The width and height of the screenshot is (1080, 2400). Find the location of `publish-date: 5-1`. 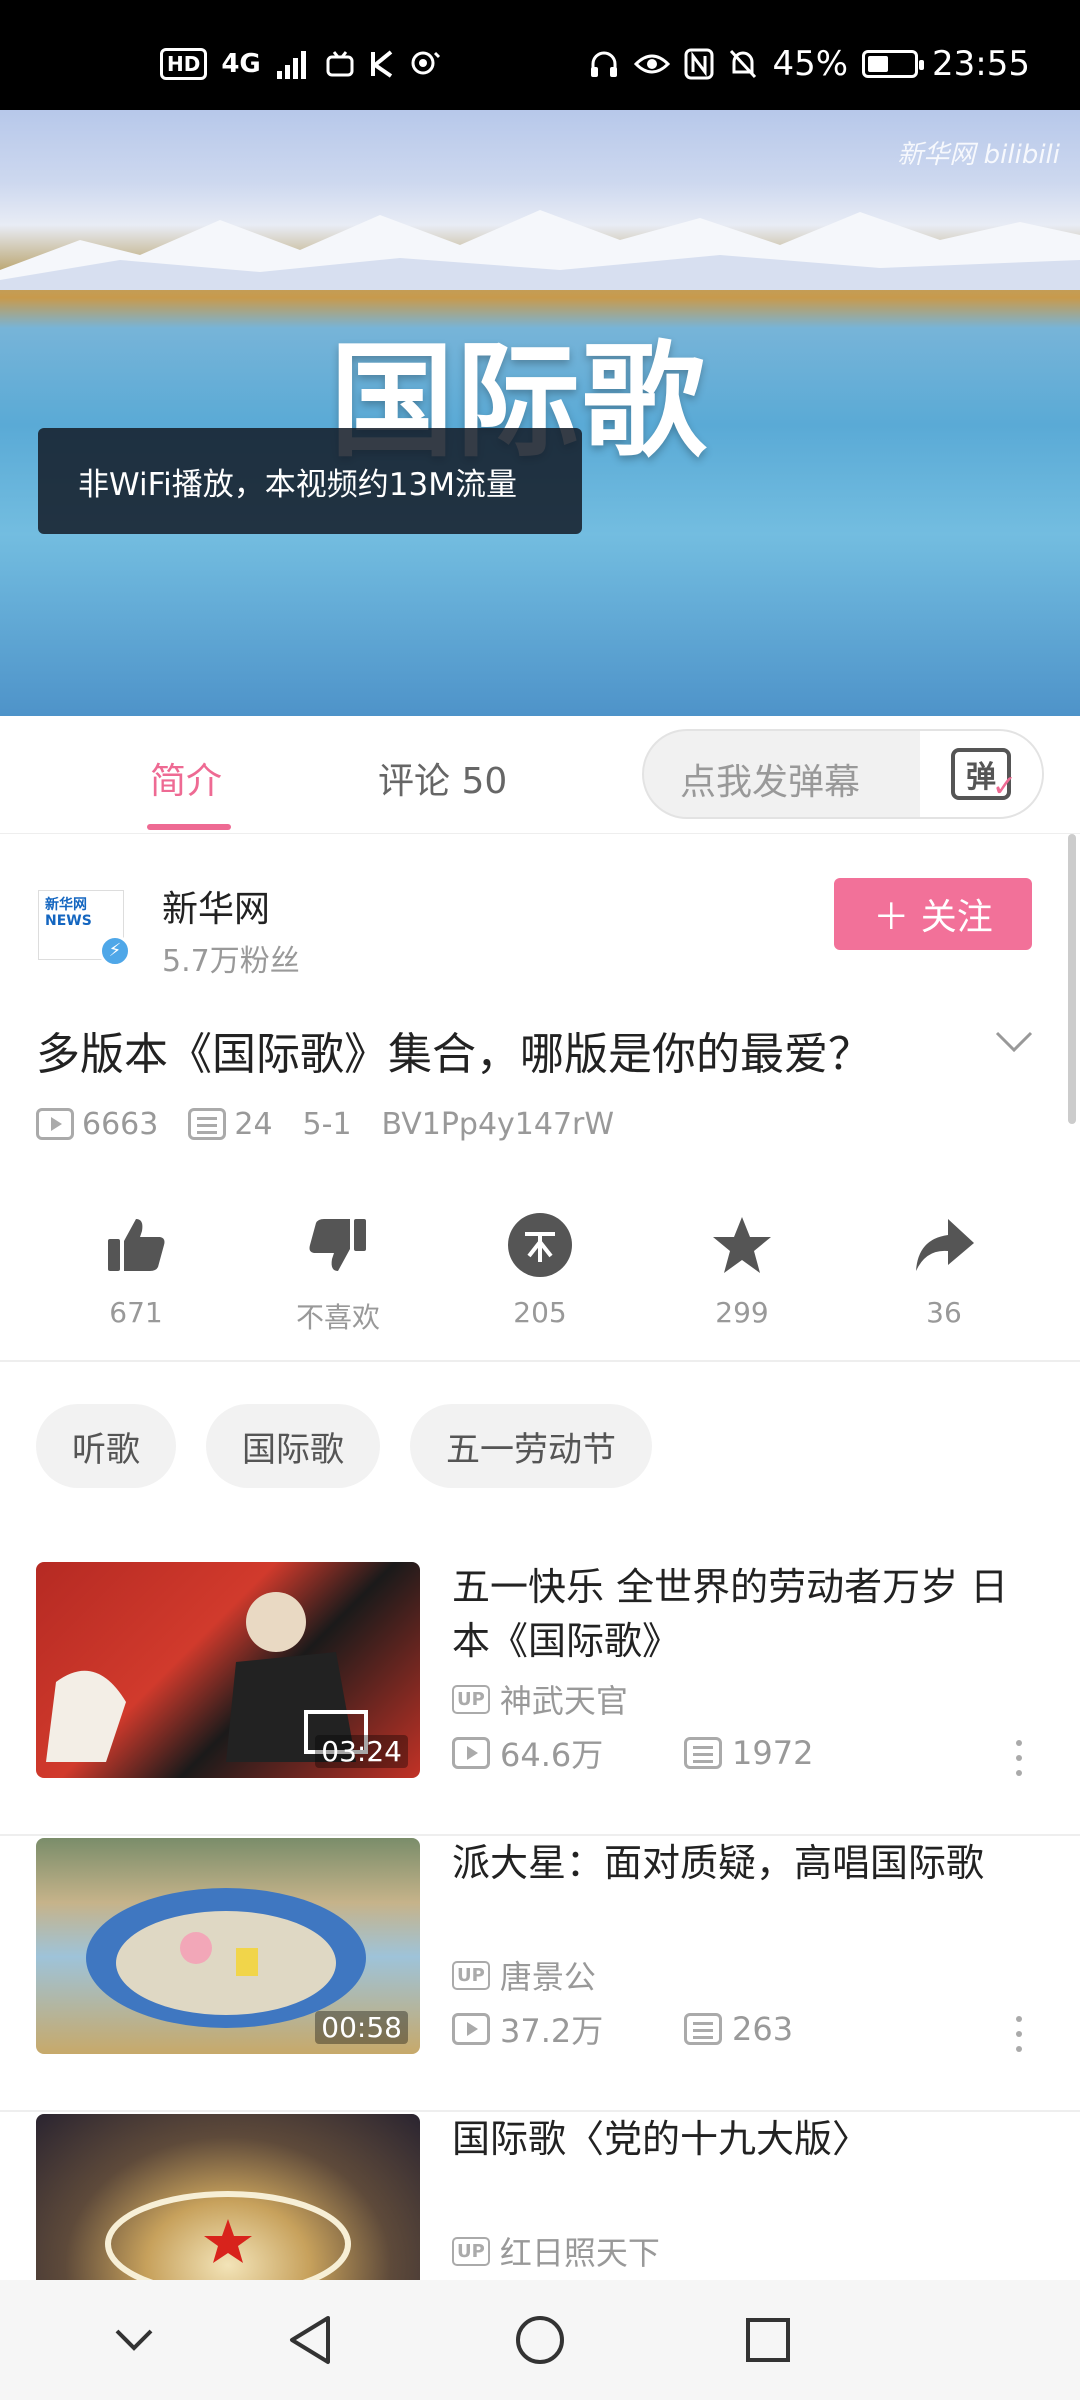

publish-date: 5-1 is located at coordinates (327, 1124).